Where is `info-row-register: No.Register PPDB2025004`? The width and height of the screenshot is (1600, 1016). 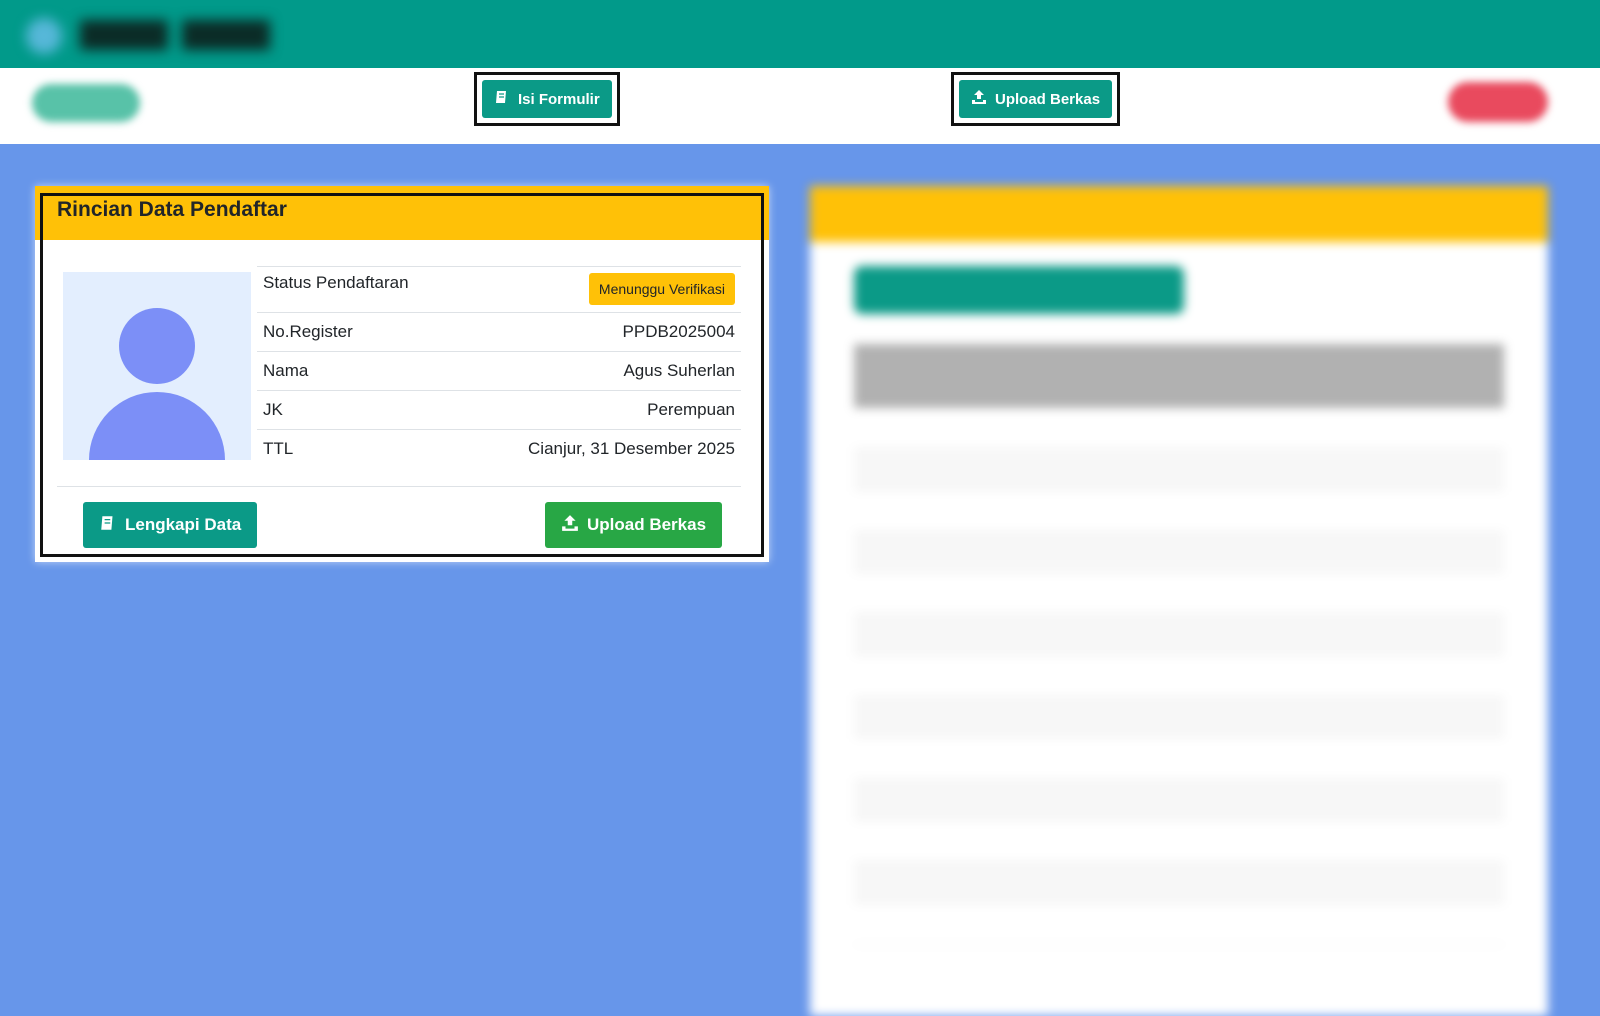 info-row-register: No.Register PPDB2025004 is located at coordinates (499, 331).